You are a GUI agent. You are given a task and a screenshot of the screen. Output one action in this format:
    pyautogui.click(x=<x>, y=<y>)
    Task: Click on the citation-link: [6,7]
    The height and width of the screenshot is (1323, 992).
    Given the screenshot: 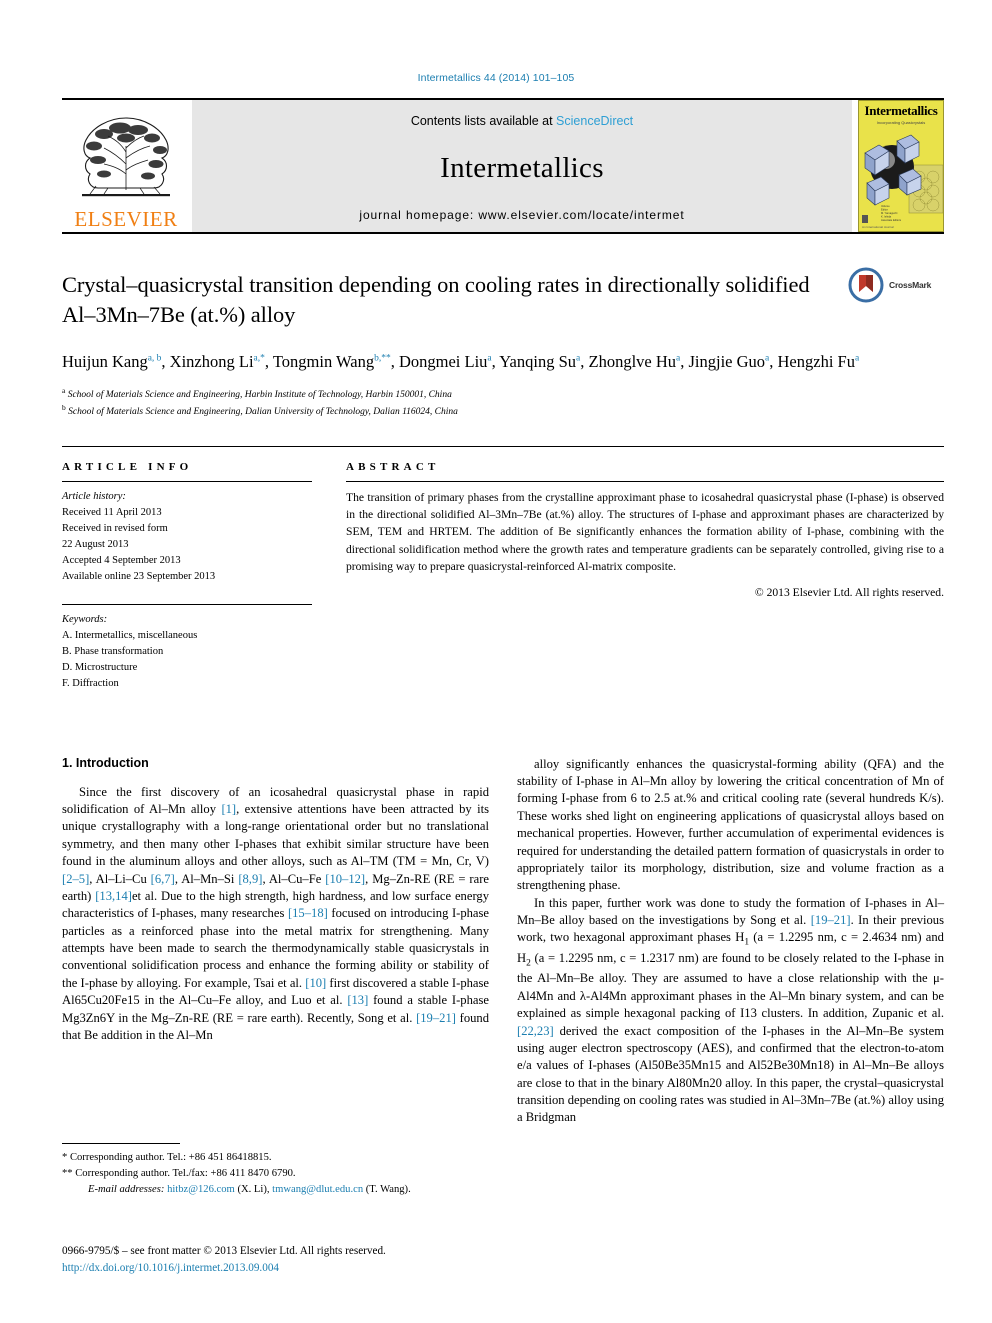 What is the action you would take?
    pyautogui.click(x=163, y=879)
    